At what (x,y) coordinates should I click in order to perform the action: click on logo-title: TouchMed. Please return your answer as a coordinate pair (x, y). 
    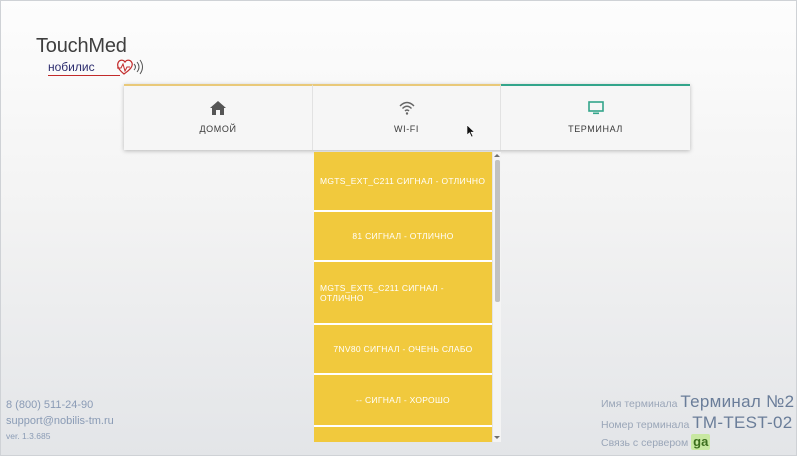
    Looking at the image, I should click on (81, 46).